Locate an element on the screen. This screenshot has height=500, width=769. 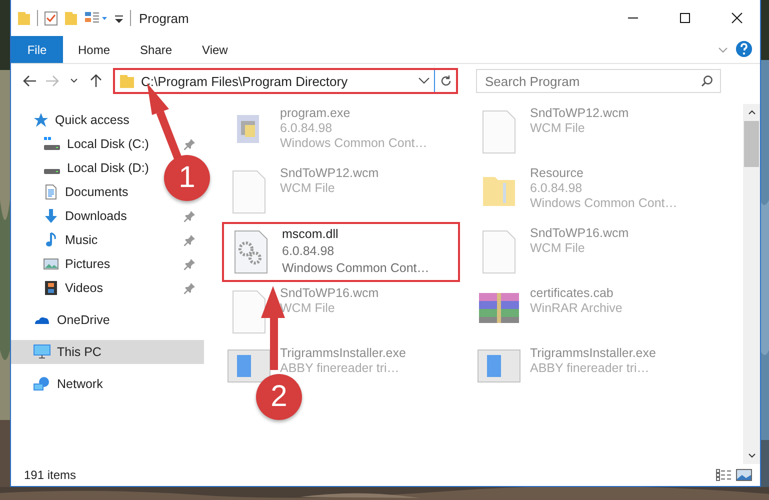
details-view-button is located at coordinates (724, 475).